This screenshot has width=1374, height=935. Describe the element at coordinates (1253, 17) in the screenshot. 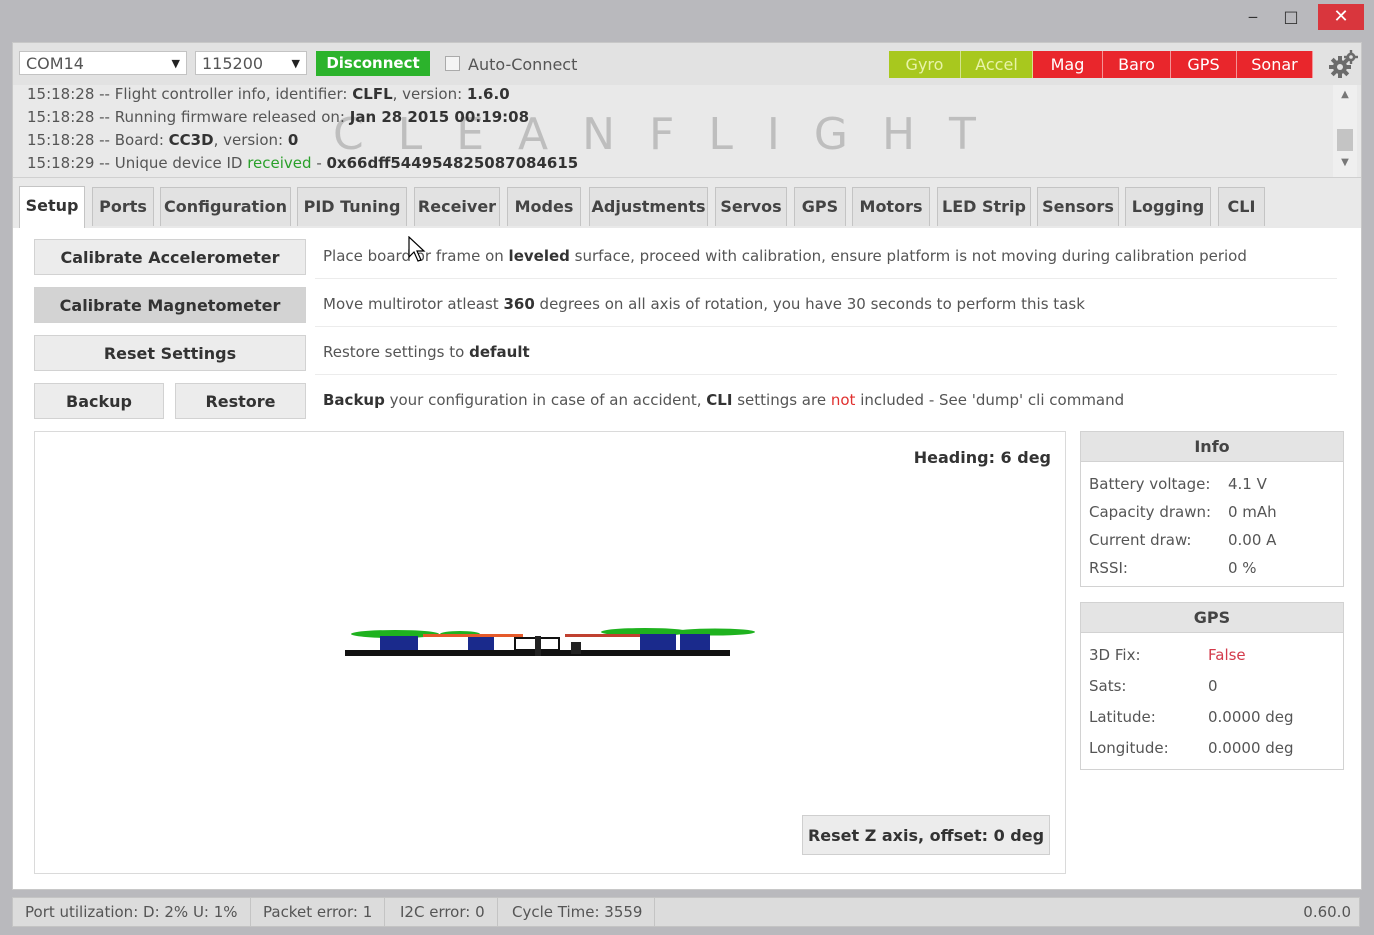

I see `minimize-button: ‒` at that location.